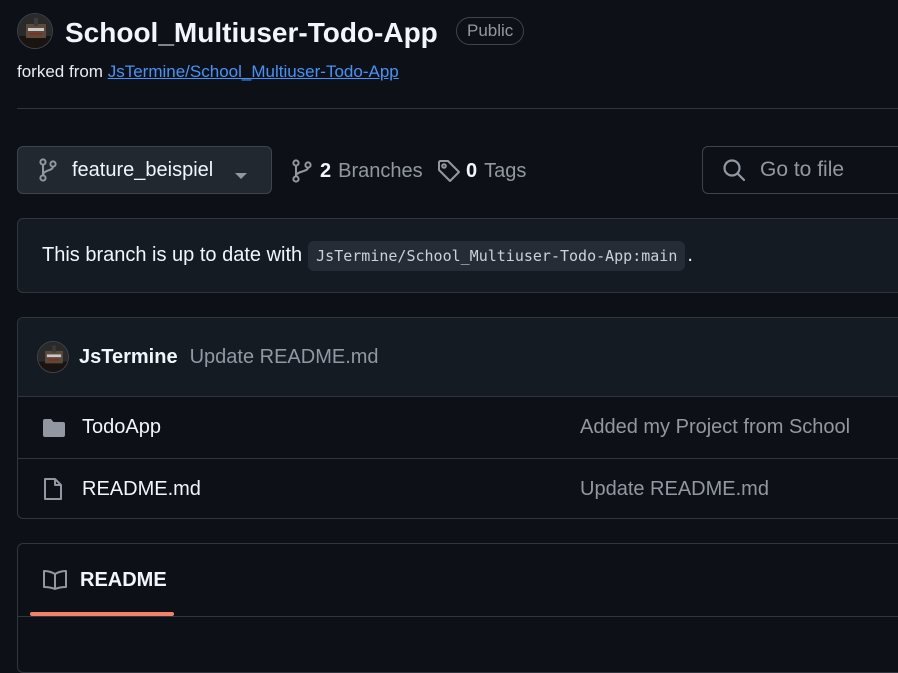 This screenshot has height=673, width=898. I want to click on header-divider, so click(457, 108).